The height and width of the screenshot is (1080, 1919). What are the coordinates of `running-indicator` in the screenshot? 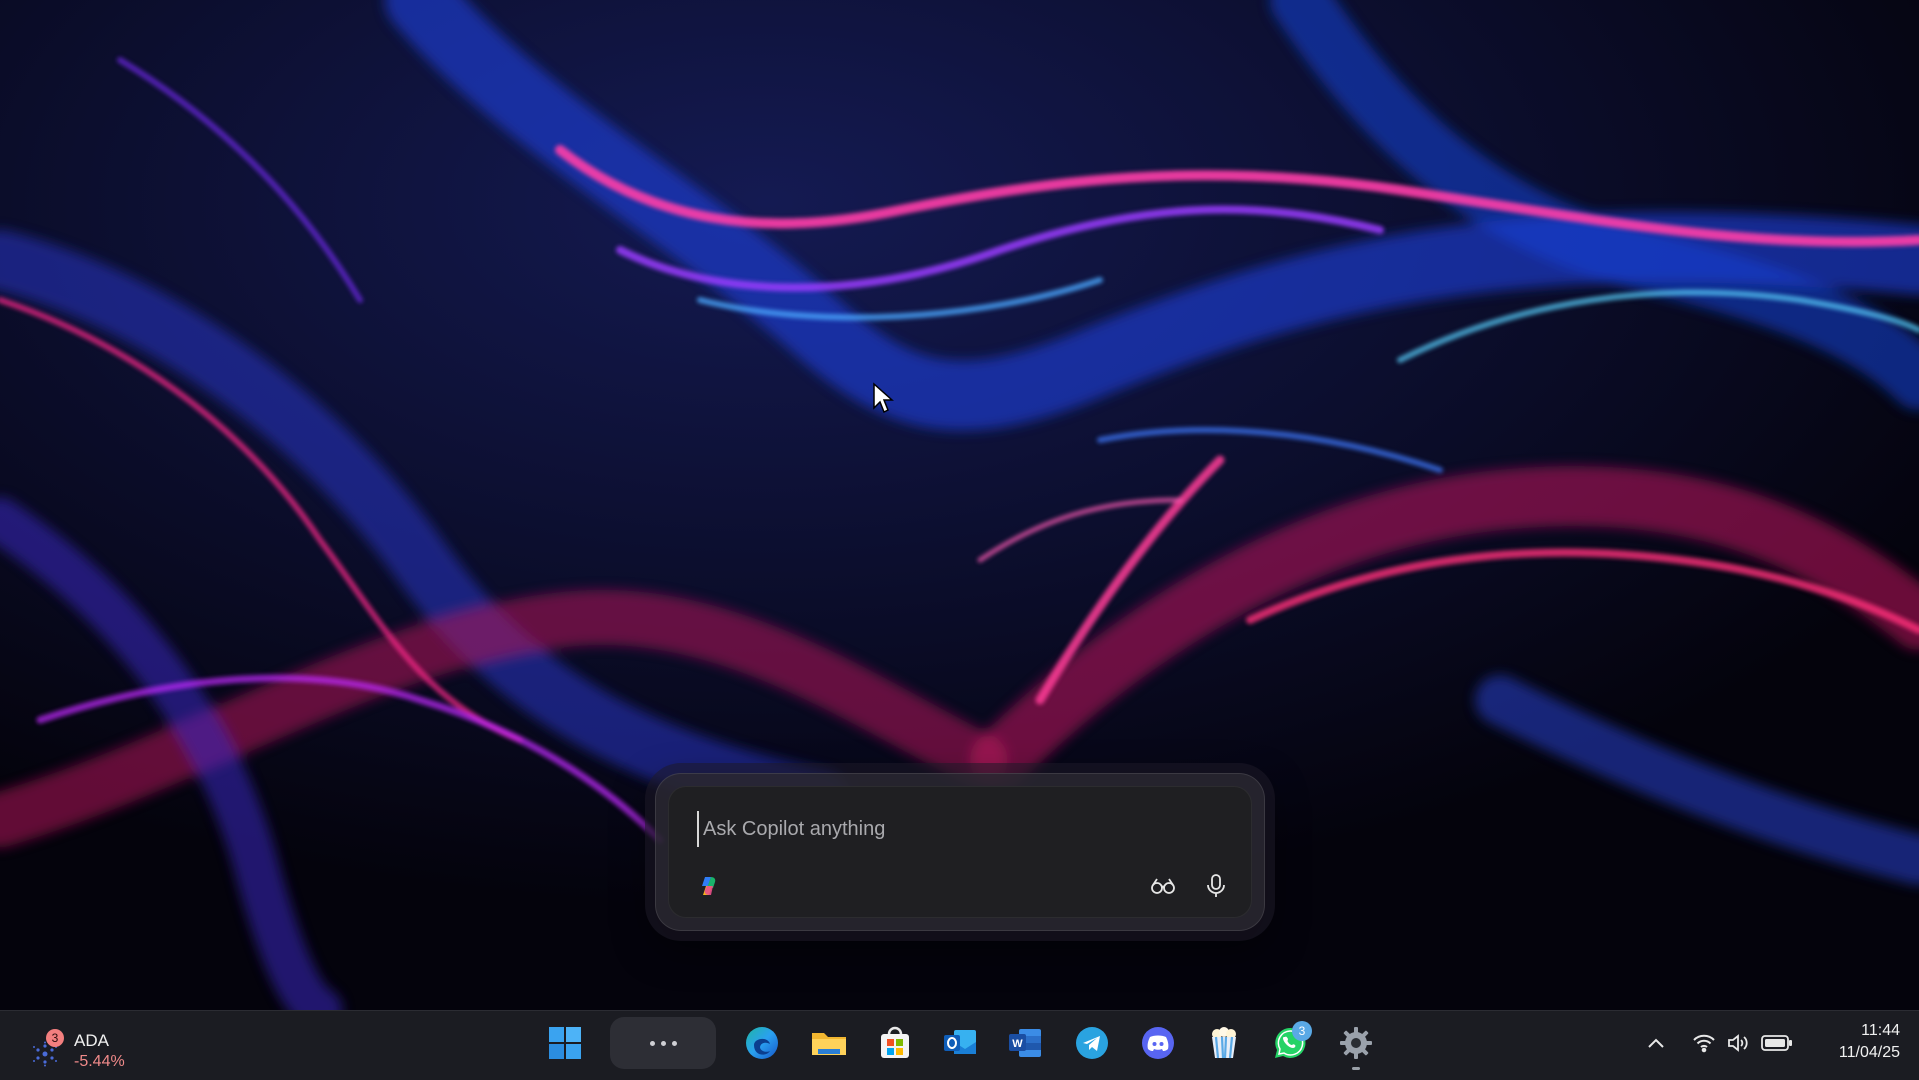 It's located at (1356, 1068).